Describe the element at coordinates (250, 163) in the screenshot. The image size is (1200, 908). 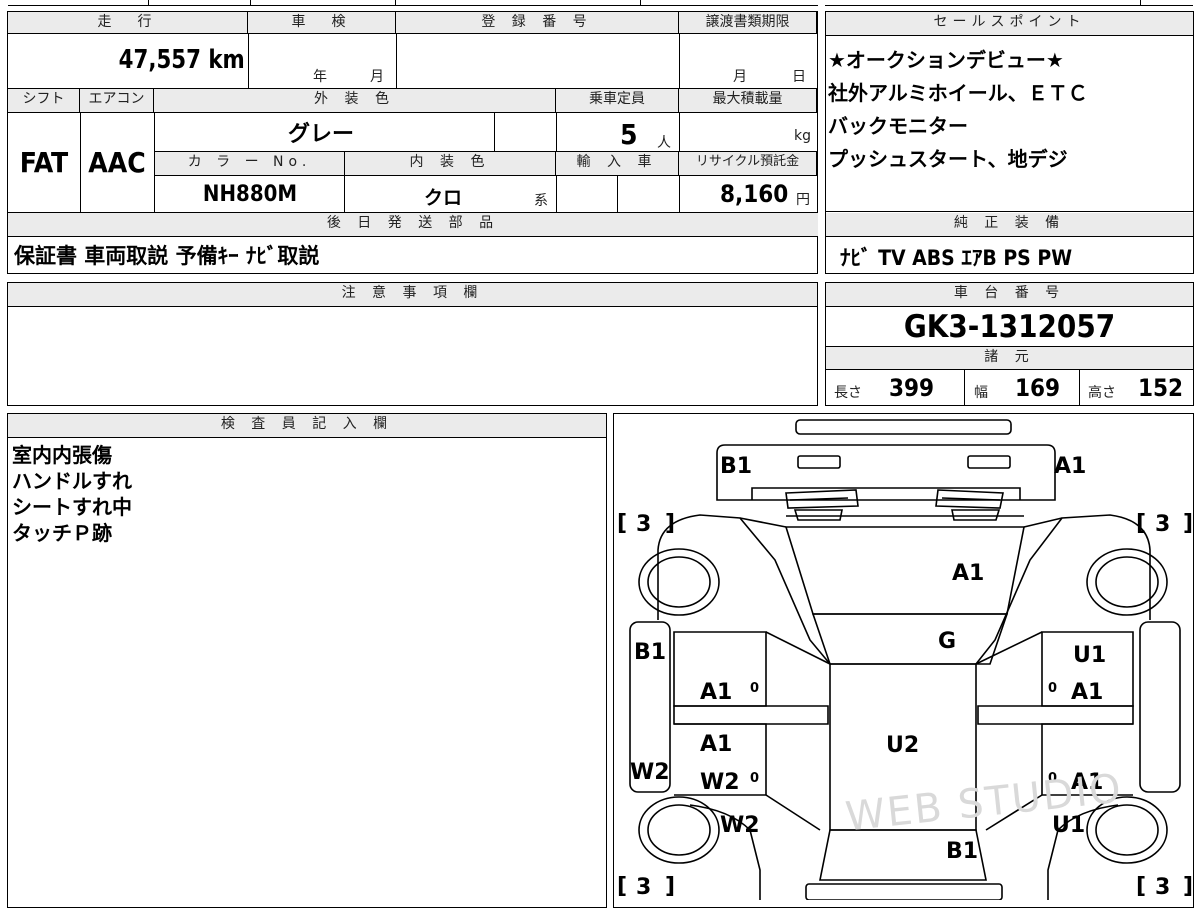
I see `color-no-label: カ ラ ー No.` at that location.